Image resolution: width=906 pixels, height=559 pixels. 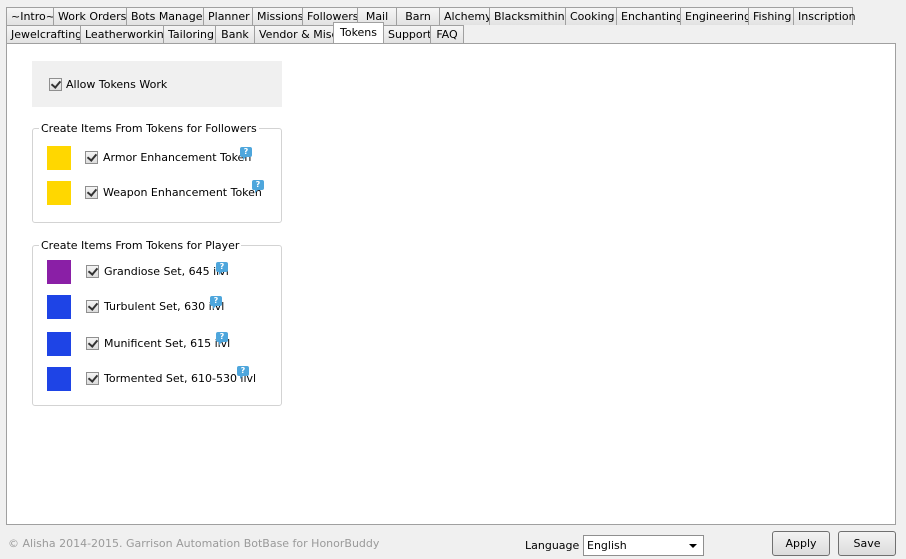 What do you see at coordinates (166, 16) in the screenshot?
I see `tab-bots-manager: Bots Manager` at bounding box center [166, 16].